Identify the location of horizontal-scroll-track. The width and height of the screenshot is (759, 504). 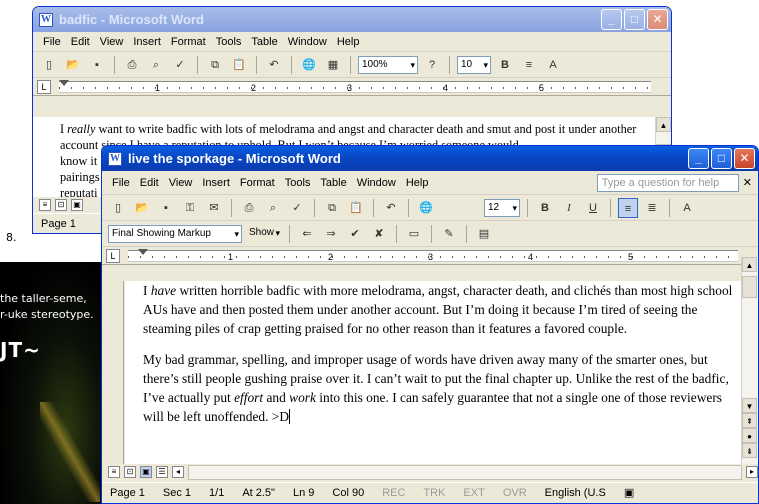
(465, 472).